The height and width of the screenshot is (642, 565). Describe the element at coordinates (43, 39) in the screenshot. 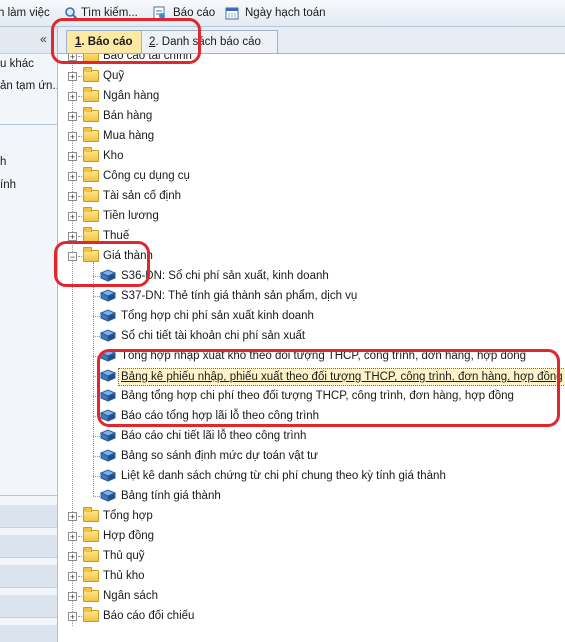

I see `collapse-pane-icon: «` at that location.